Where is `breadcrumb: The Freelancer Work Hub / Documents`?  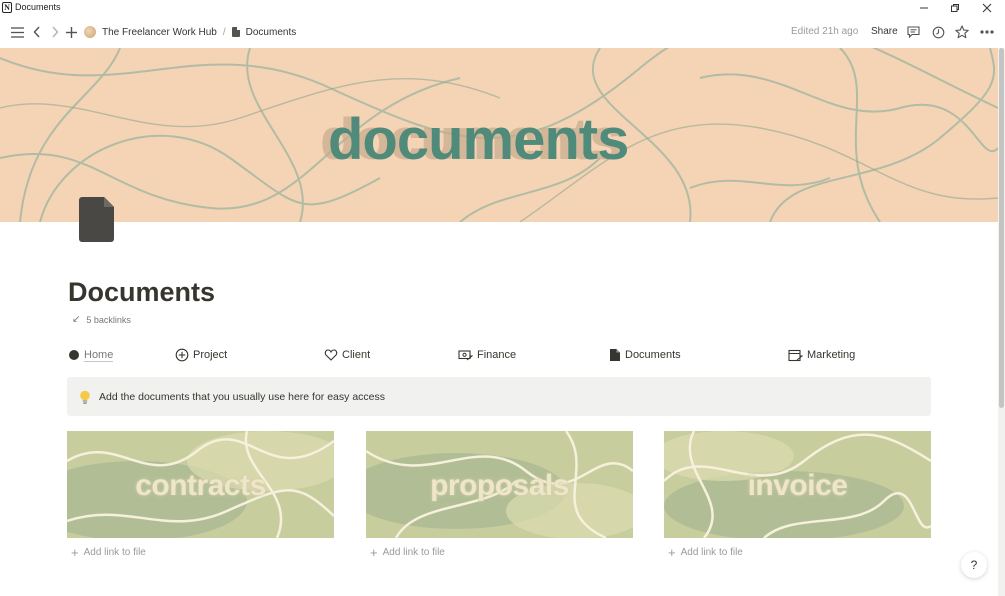 breadcrumb: The Freelancer Work Hub / Documents is located at coordinates (190, 32).